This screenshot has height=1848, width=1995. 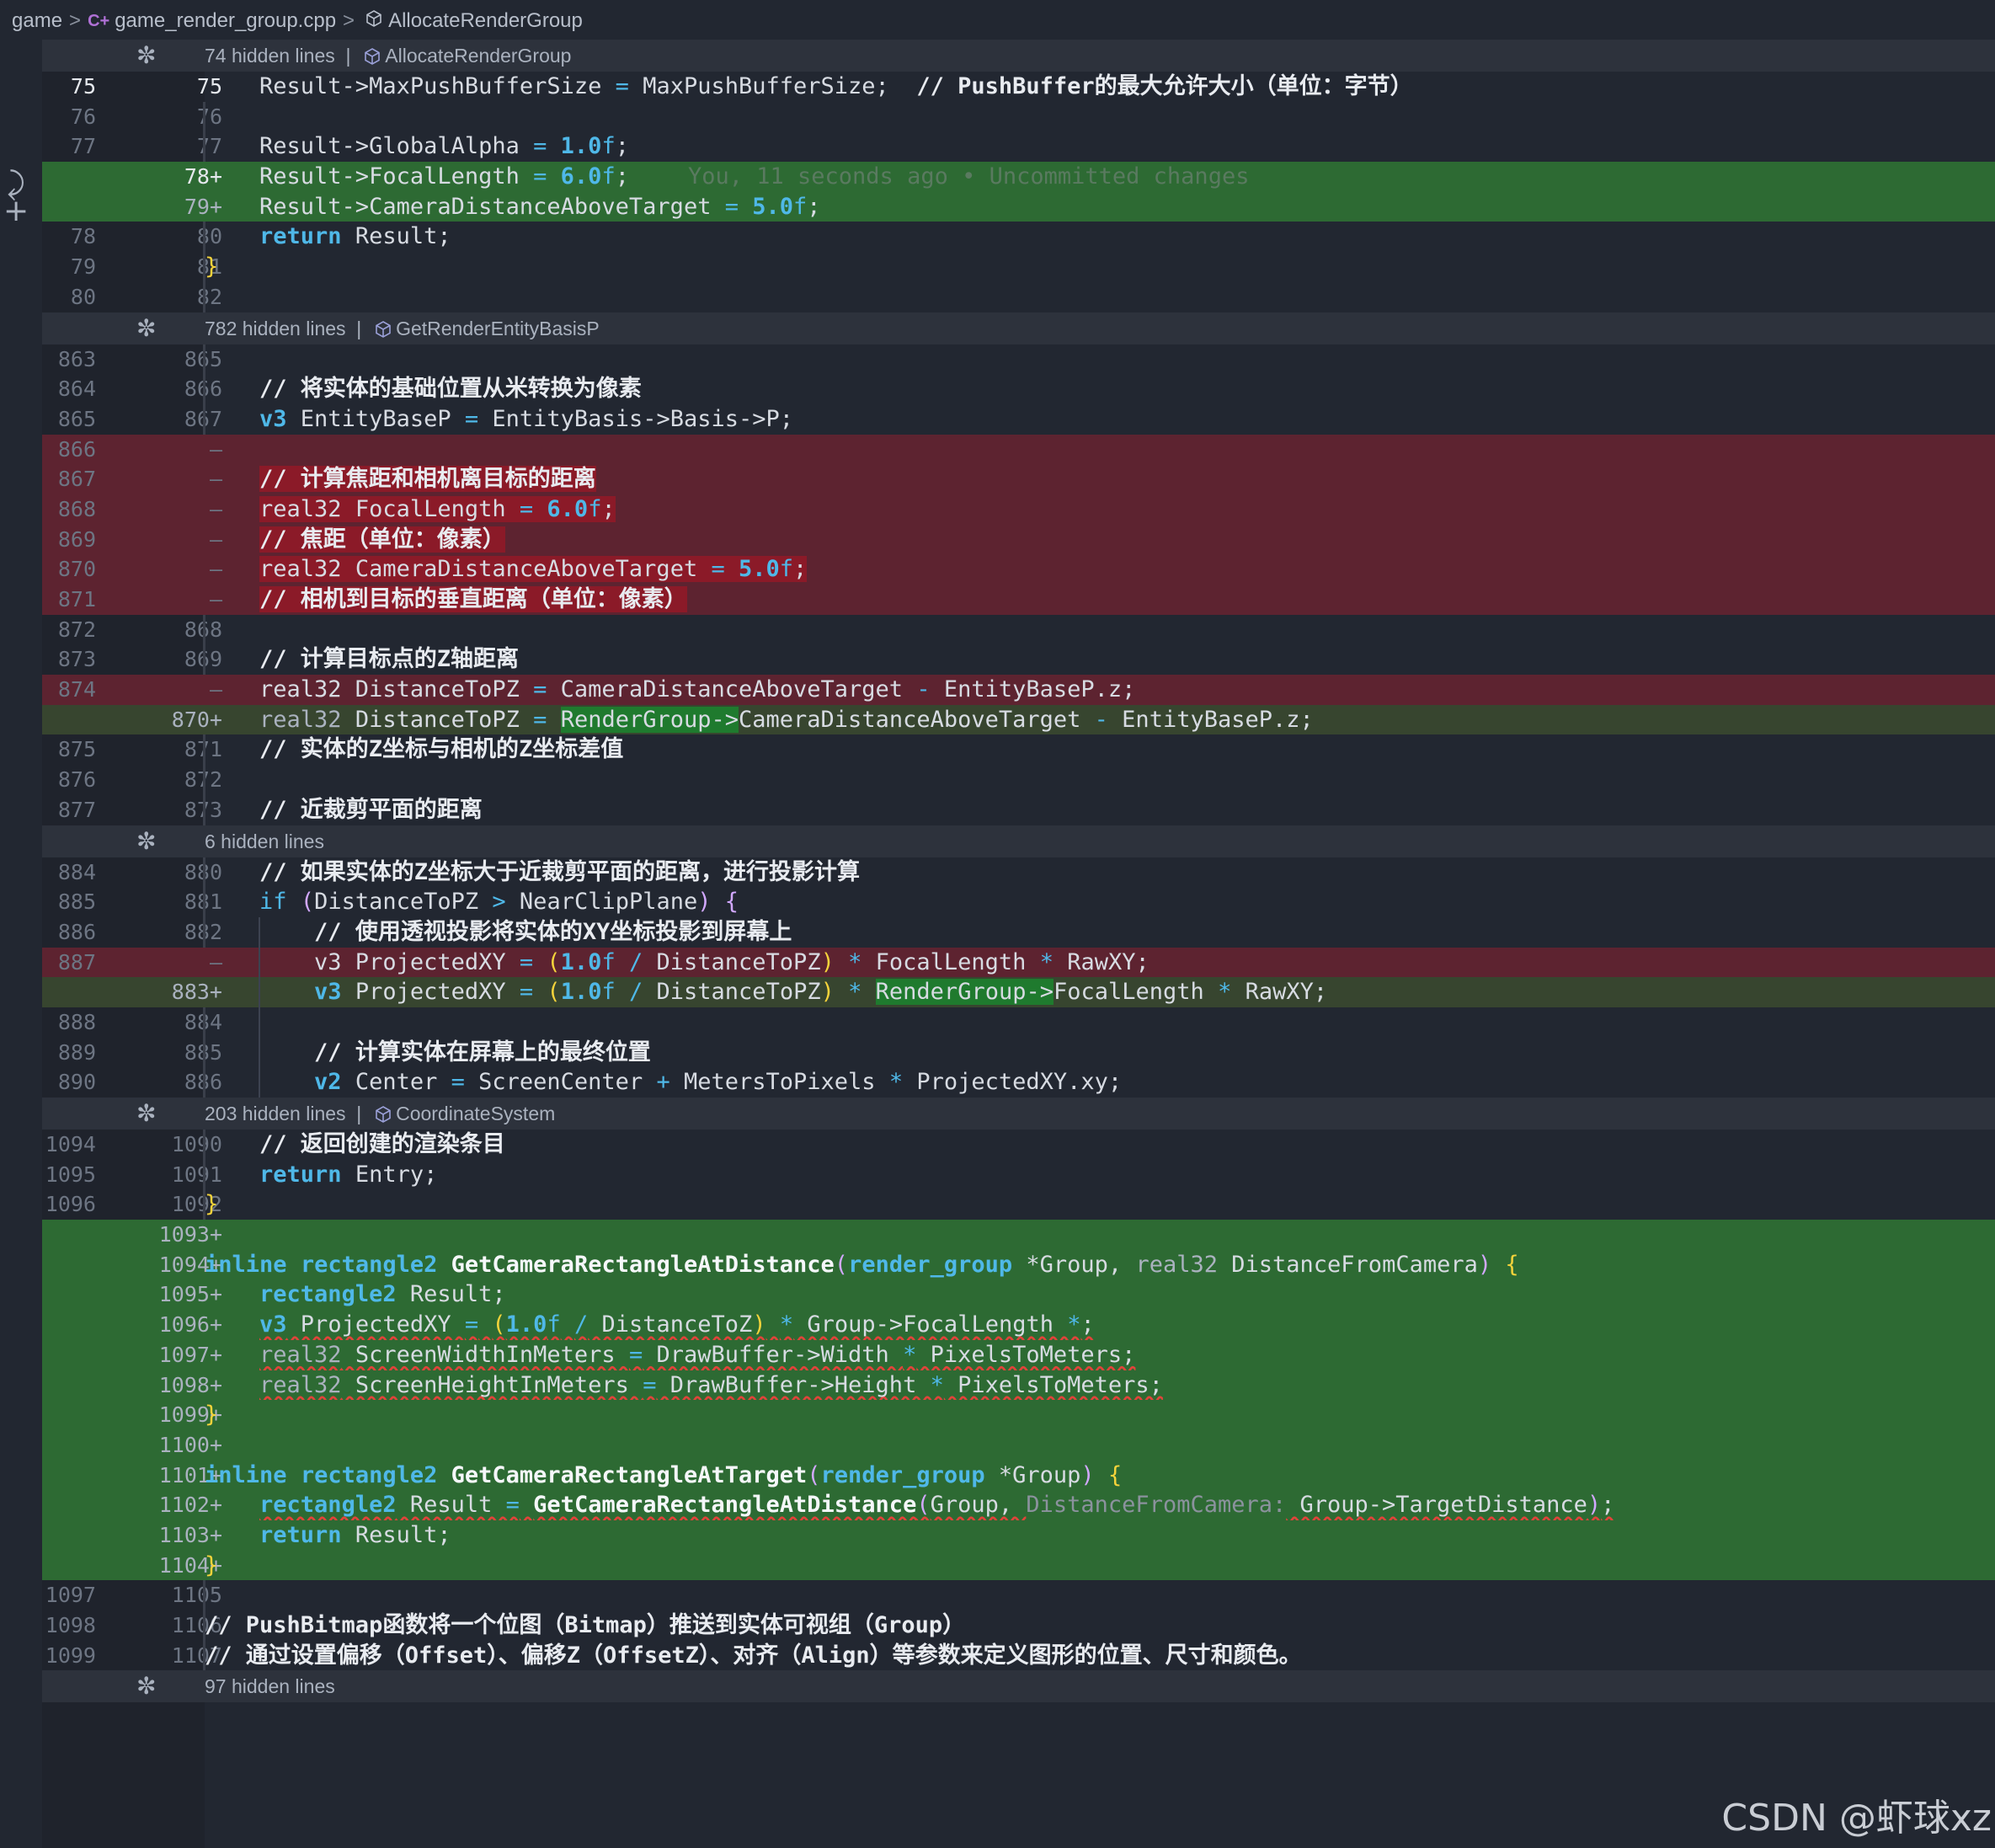 I want to click on hidden-lines-label: 203 hidden lines | CoordinateSystem, so click(x=380, y=1114).